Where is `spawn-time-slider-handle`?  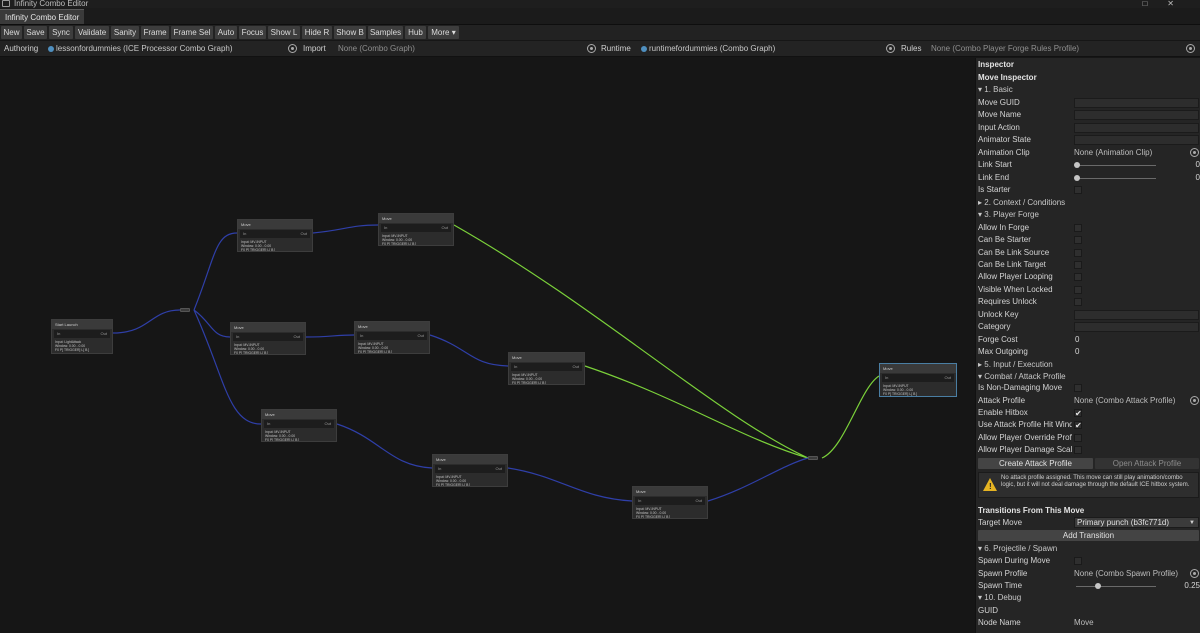 spawn-time-slider-handle is located at coordinates (1098, 586).